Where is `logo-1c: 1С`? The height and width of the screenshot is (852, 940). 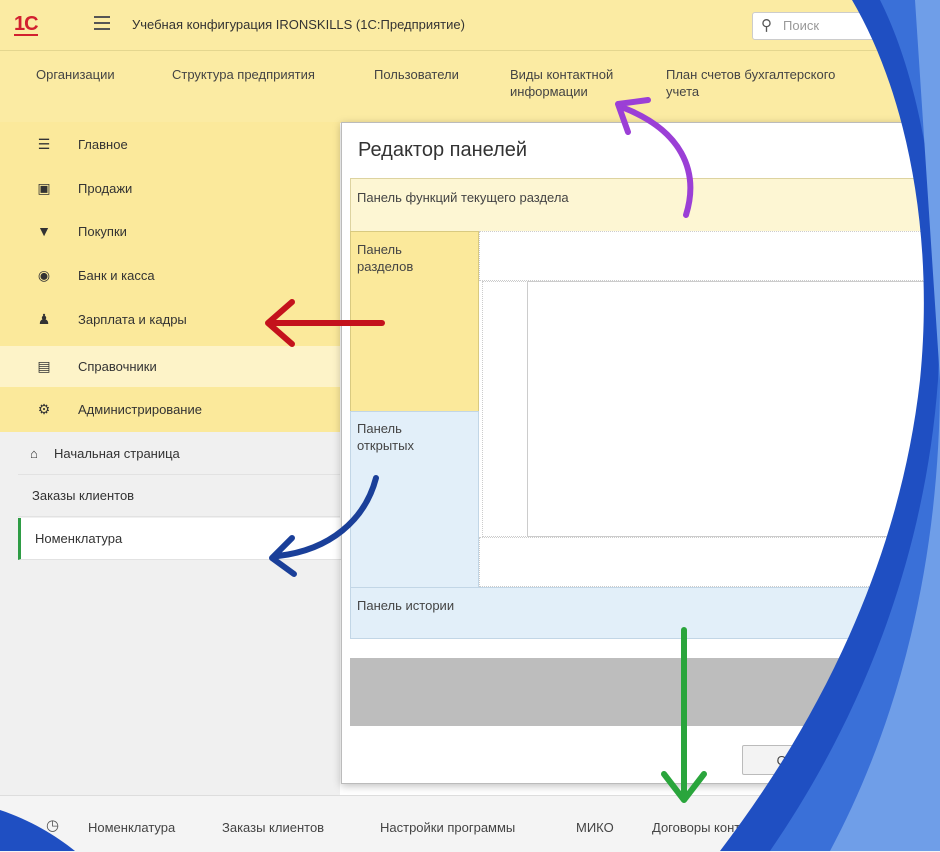
logo-1c: 1С is located at coordinates (26, 24).